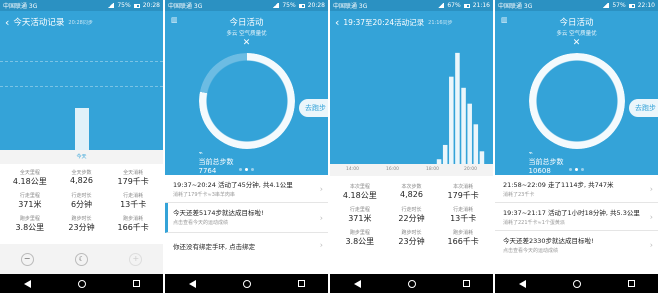  I want to click on battery-percent: 67%, so click(454, 5).